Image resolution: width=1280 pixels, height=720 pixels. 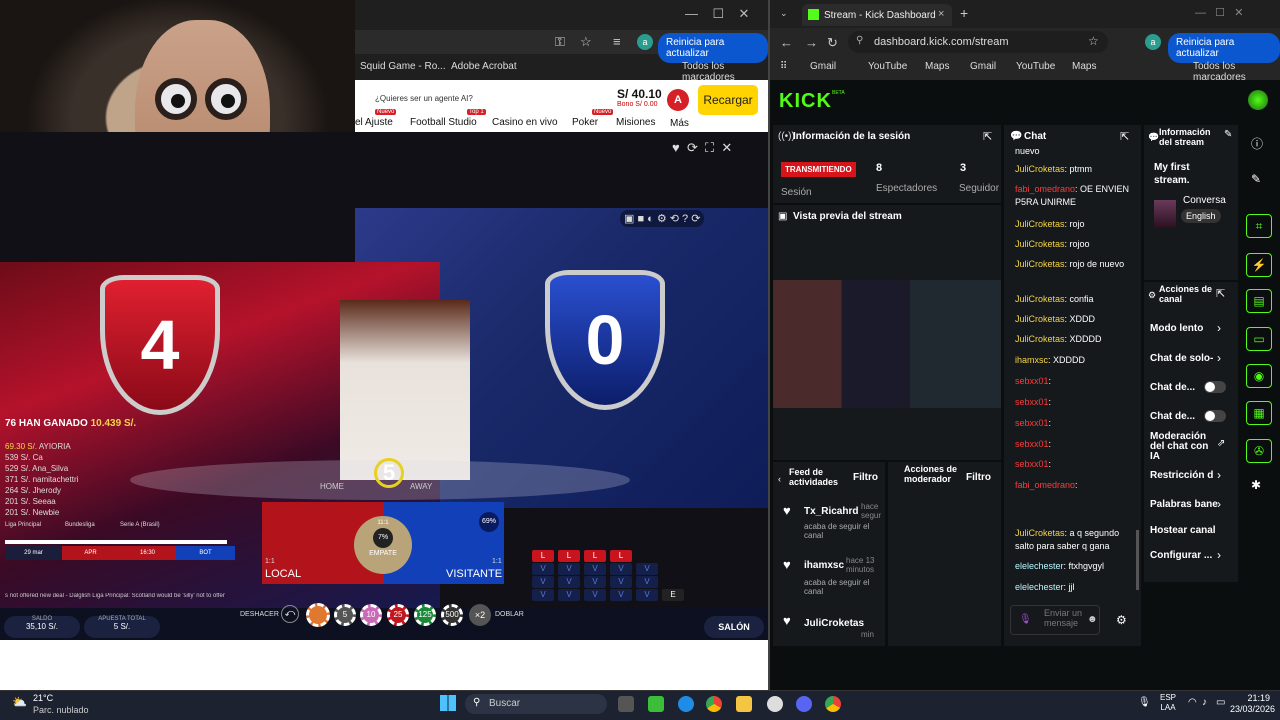 I want to click on undo-icon: ⤺, so click(x=290, y=614).